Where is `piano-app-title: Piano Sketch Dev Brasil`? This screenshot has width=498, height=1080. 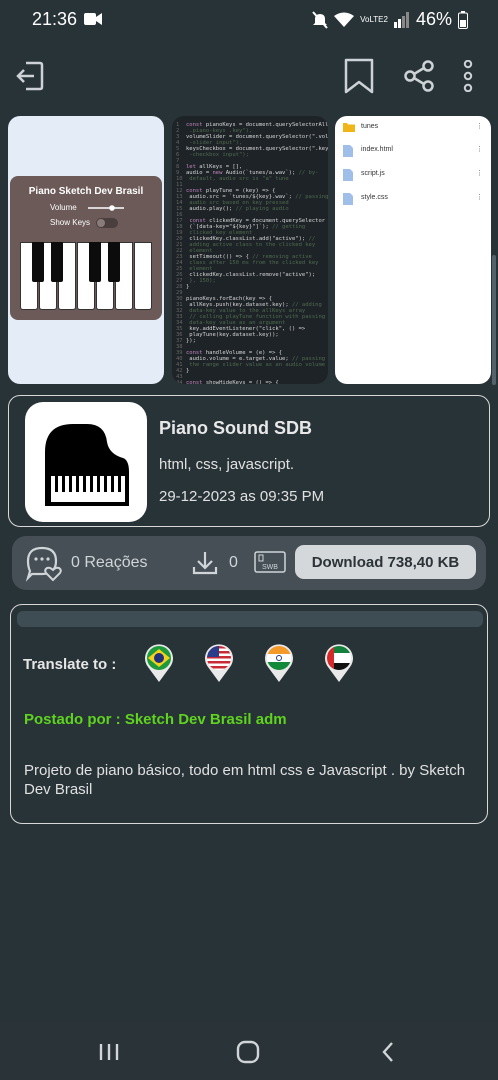
piano-app-title: Piano Sketch Dev Brasil is located at coordinates (86, 191).